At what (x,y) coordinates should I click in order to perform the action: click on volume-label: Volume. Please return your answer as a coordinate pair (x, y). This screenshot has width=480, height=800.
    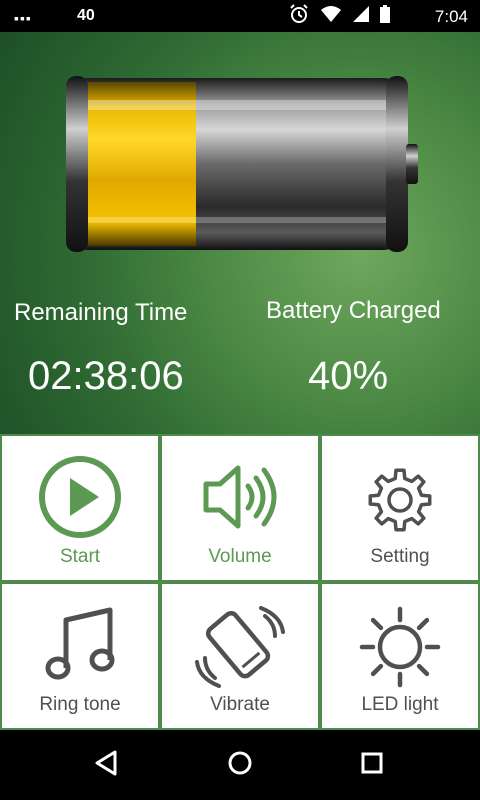
    Looking at the image, I should click on (240, 556).